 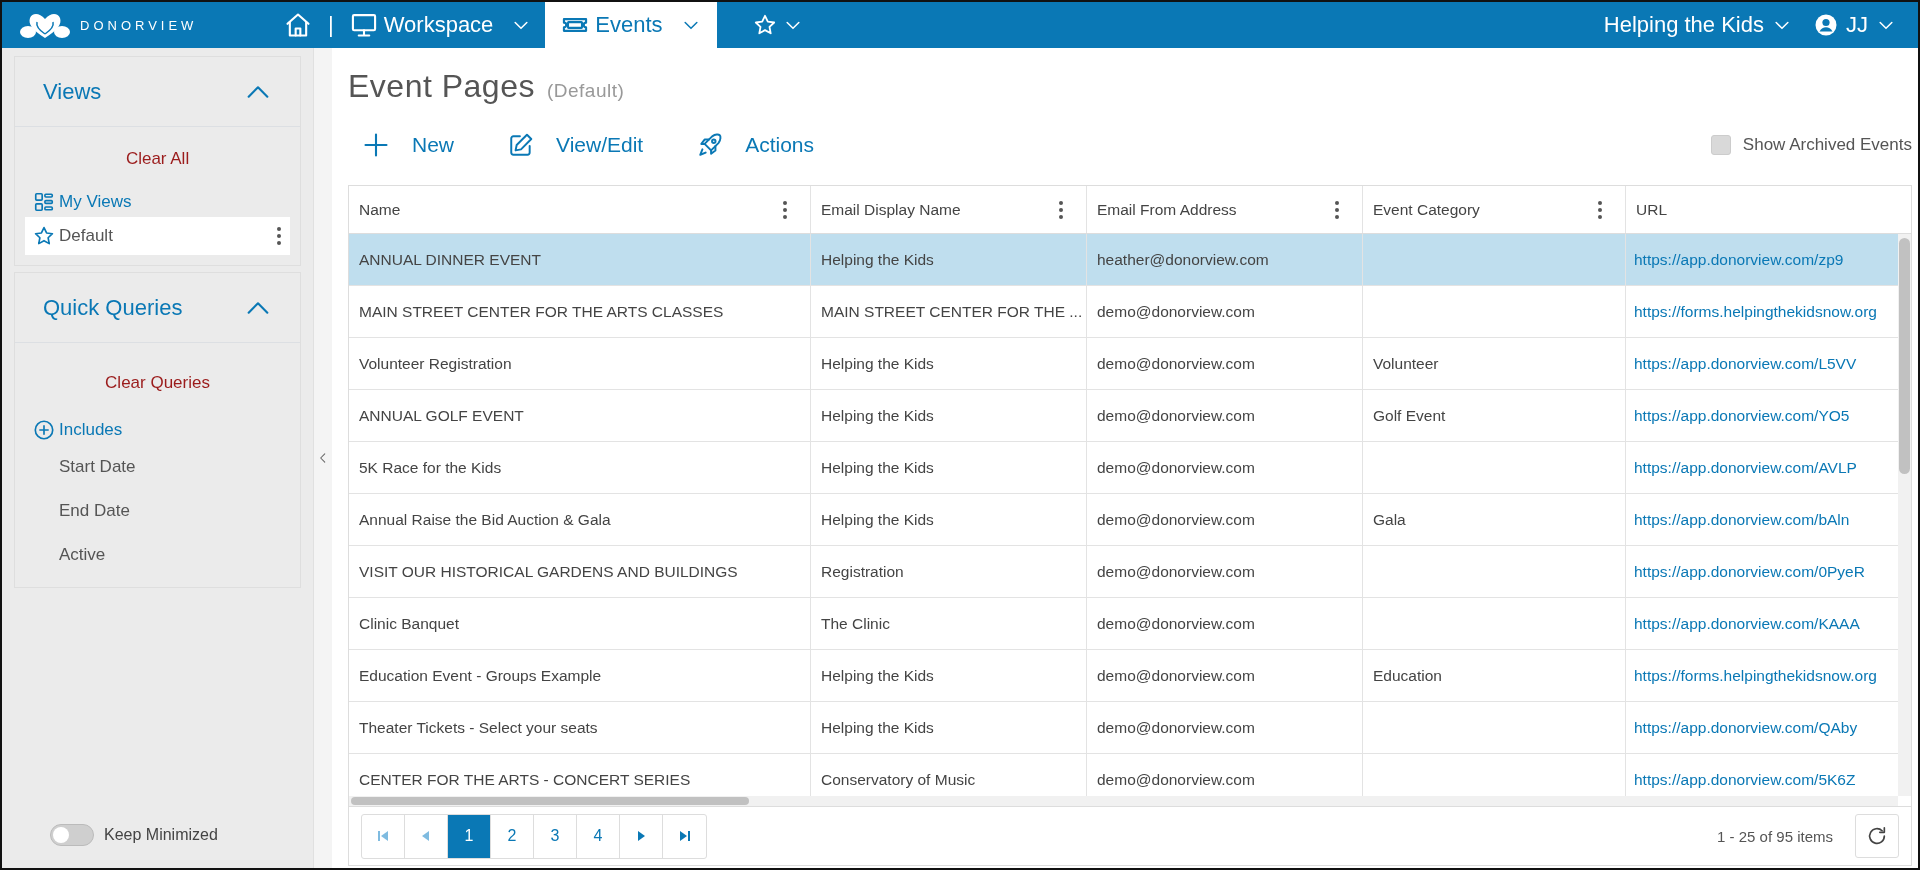 I want to click on table-cell: VISIT OUR HISTORICAL GARDENS AND BUILDINGS, so click(x=548, y=571).